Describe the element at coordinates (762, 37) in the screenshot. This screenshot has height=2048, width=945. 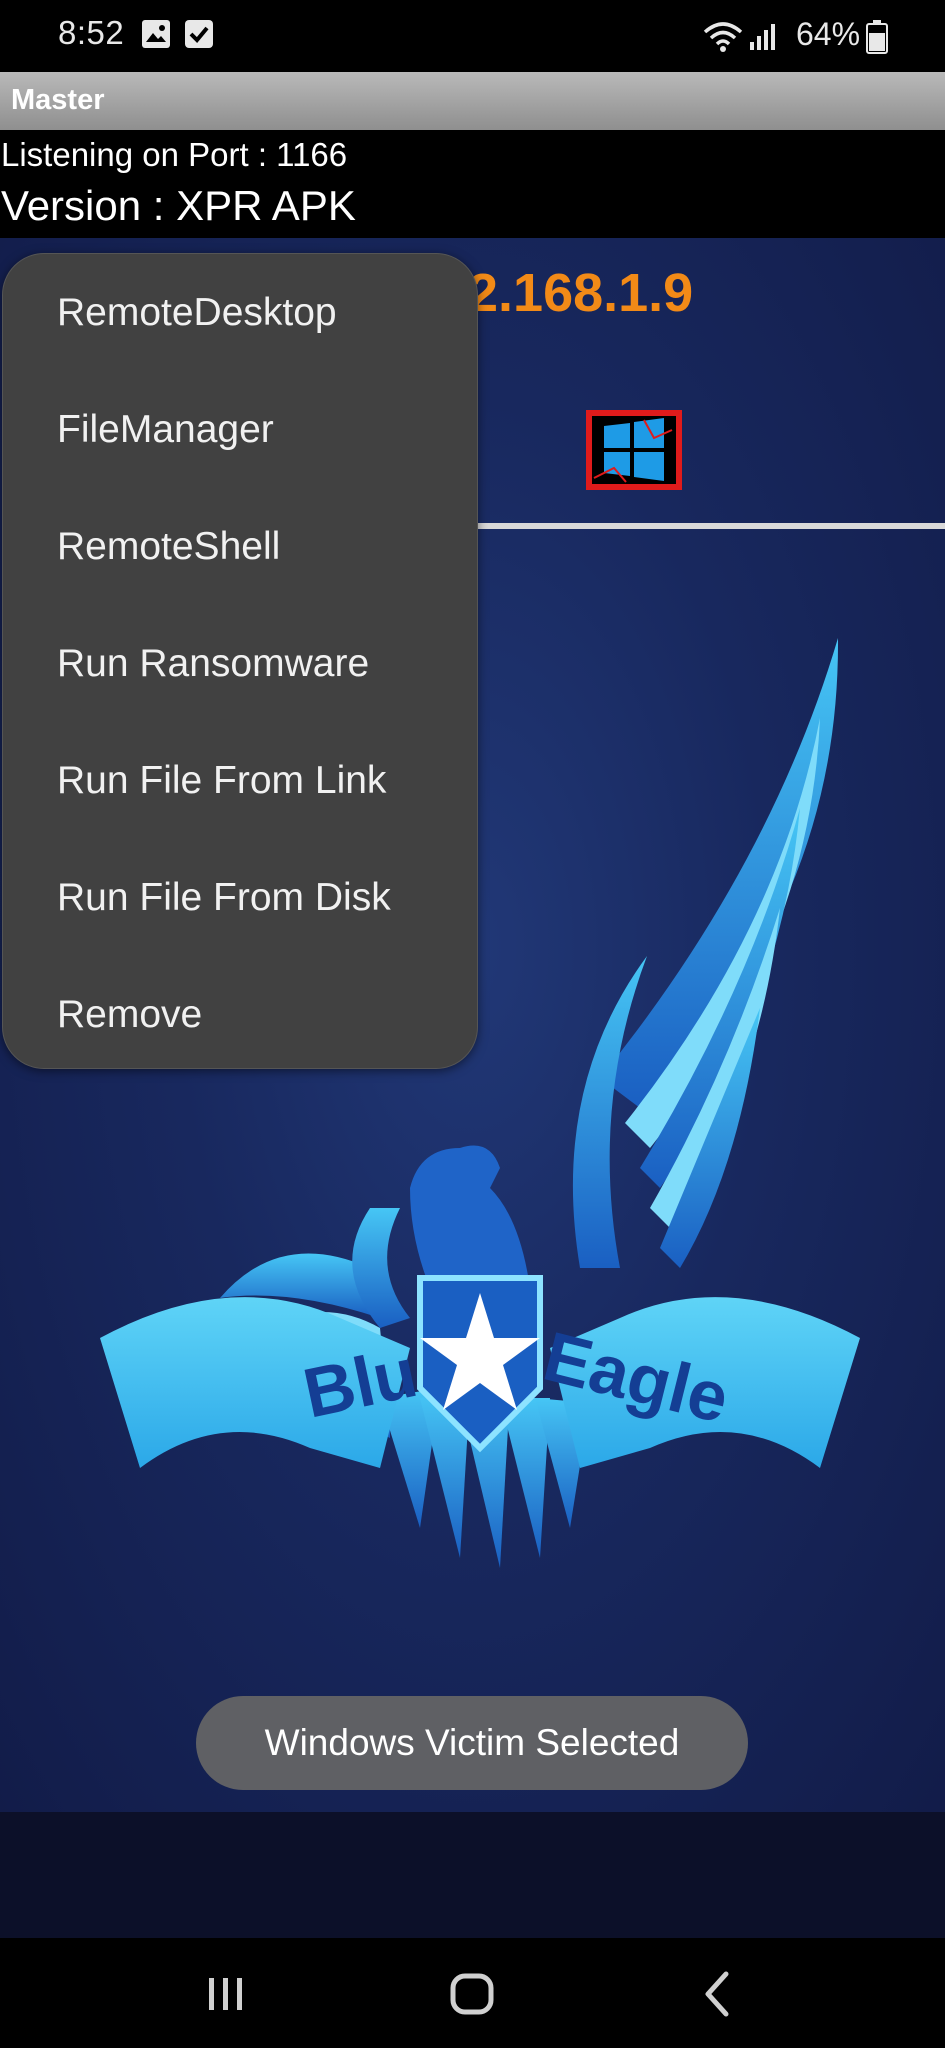
I see `signal-icon` at that location.